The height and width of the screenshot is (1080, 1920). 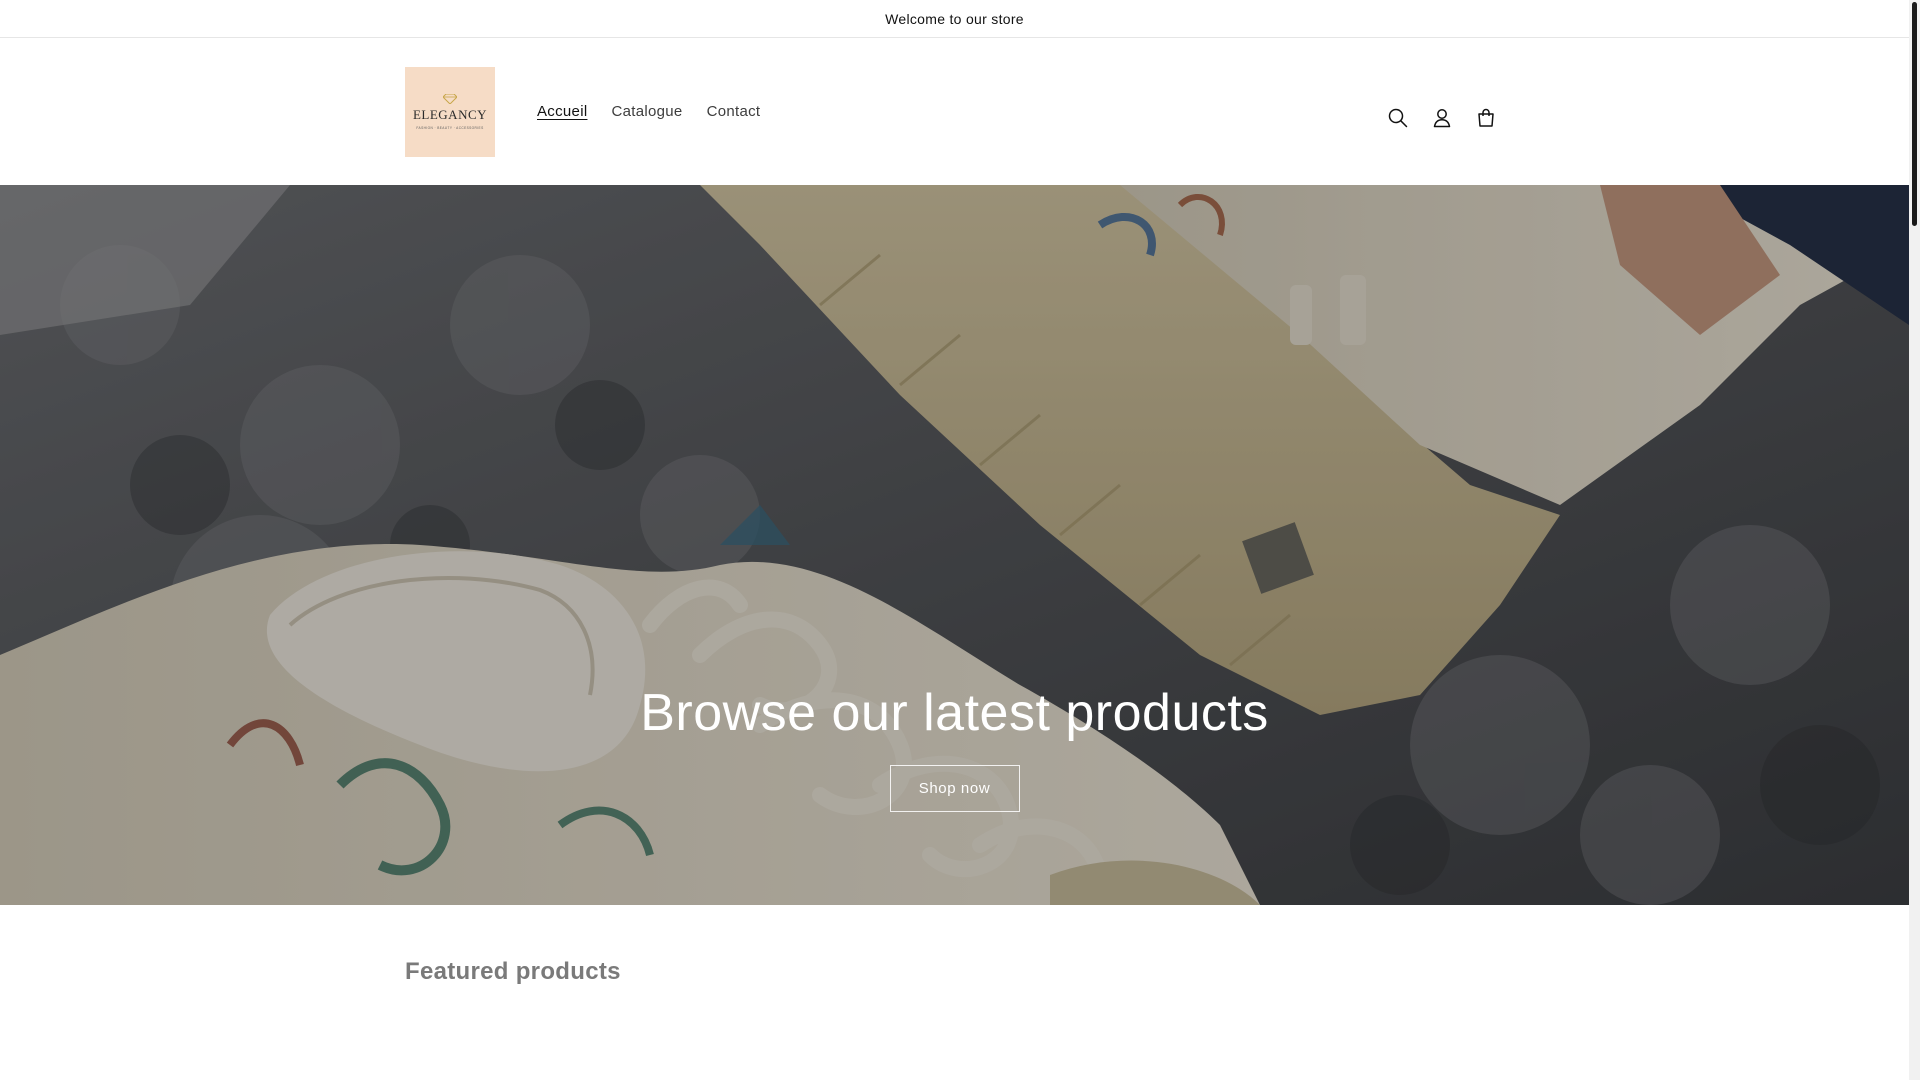 I want to click on cart-button, so click(x=1486, y=118).